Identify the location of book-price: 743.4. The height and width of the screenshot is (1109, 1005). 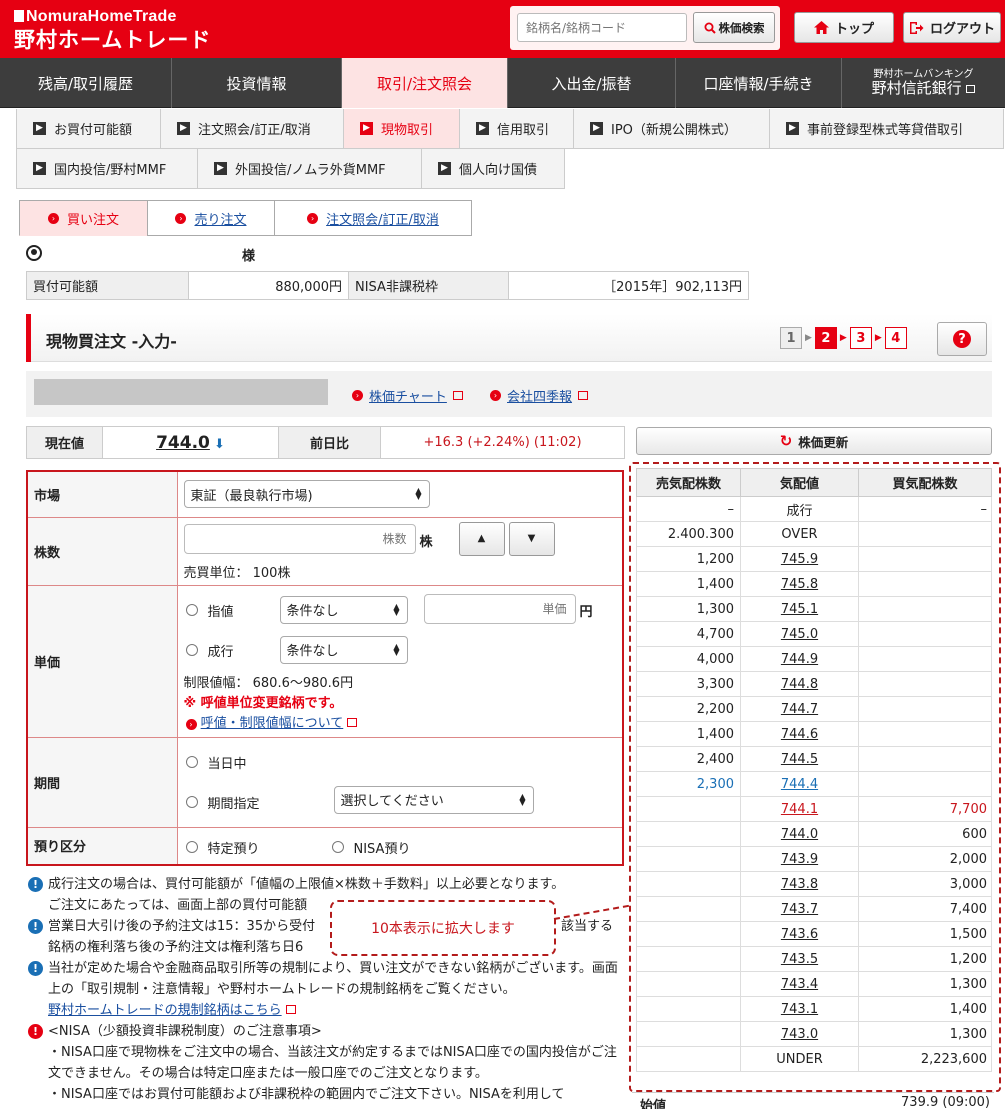
(799, 984).